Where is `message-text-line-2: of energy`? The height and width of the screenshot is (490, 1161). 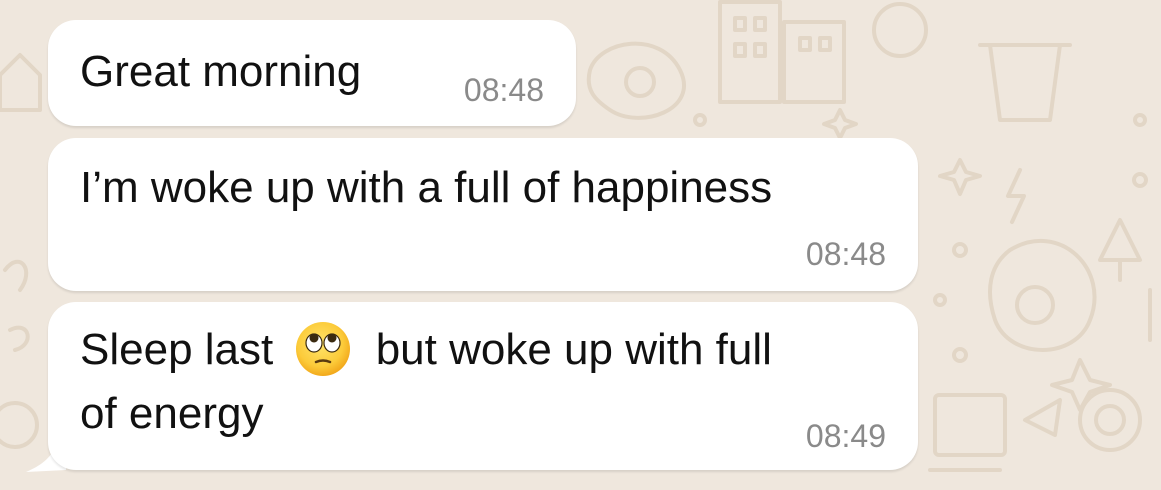
message-text-line-2: of energy is located at coordinates (172, 413).